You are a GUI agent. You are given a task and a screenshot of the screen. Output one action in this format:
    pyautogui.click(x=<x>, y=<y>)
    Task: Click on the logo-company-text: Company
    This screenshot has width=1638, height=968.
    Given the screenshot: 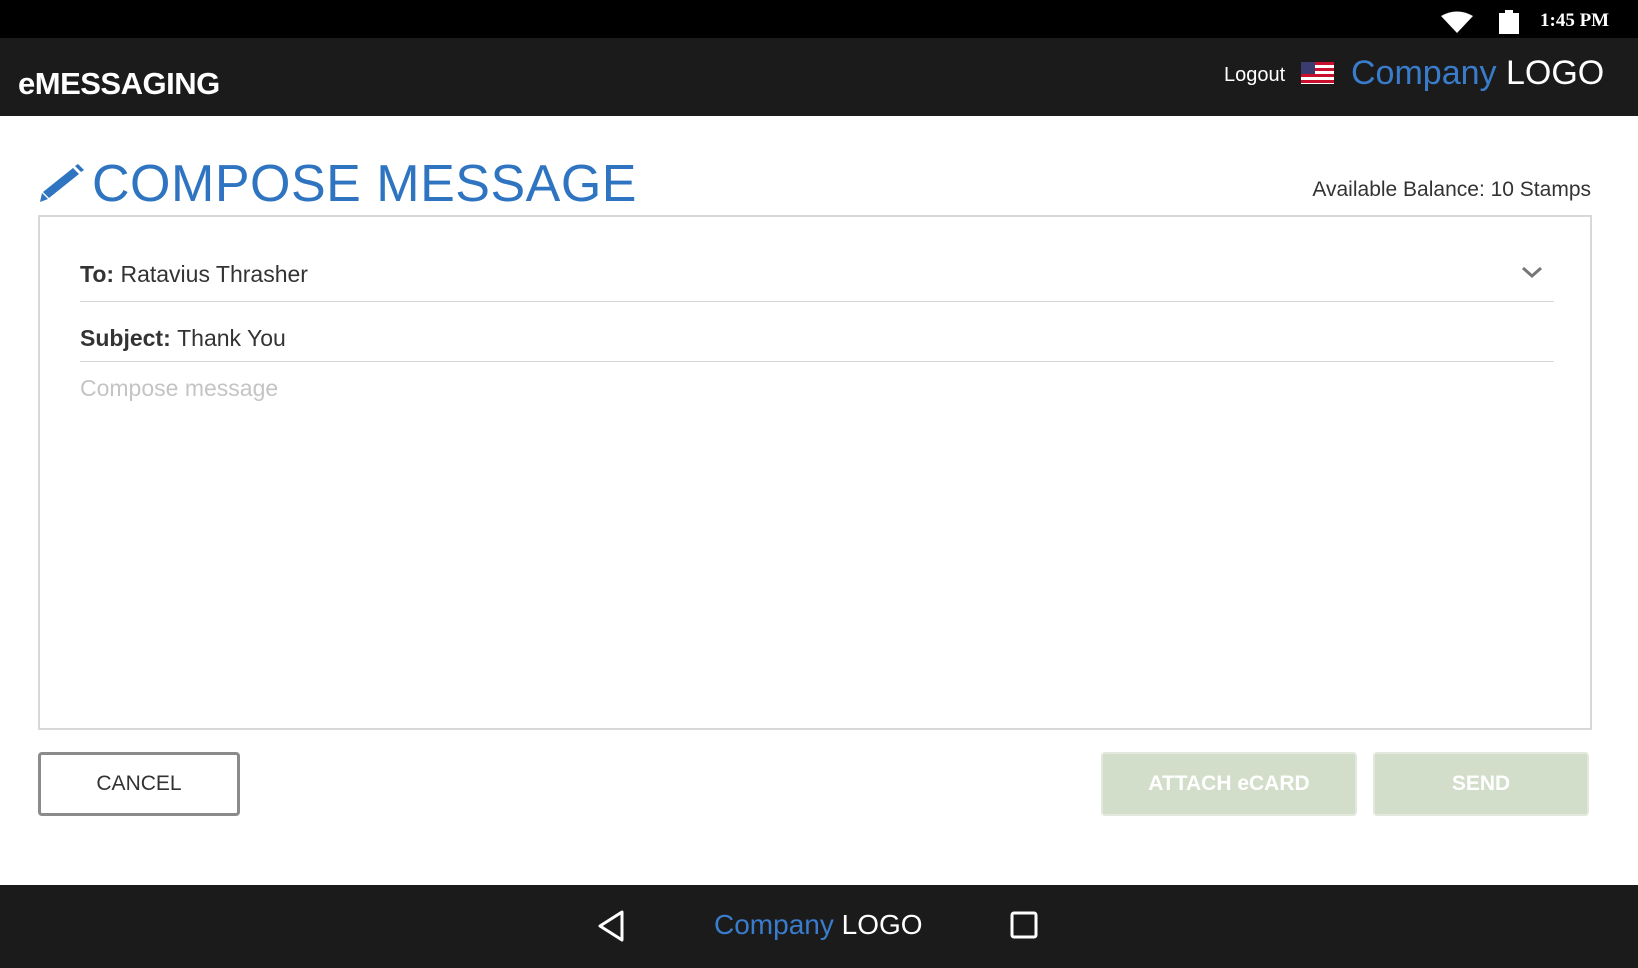 What is the action you would take?
    pyautogui.click(x=1428, y=73)
    